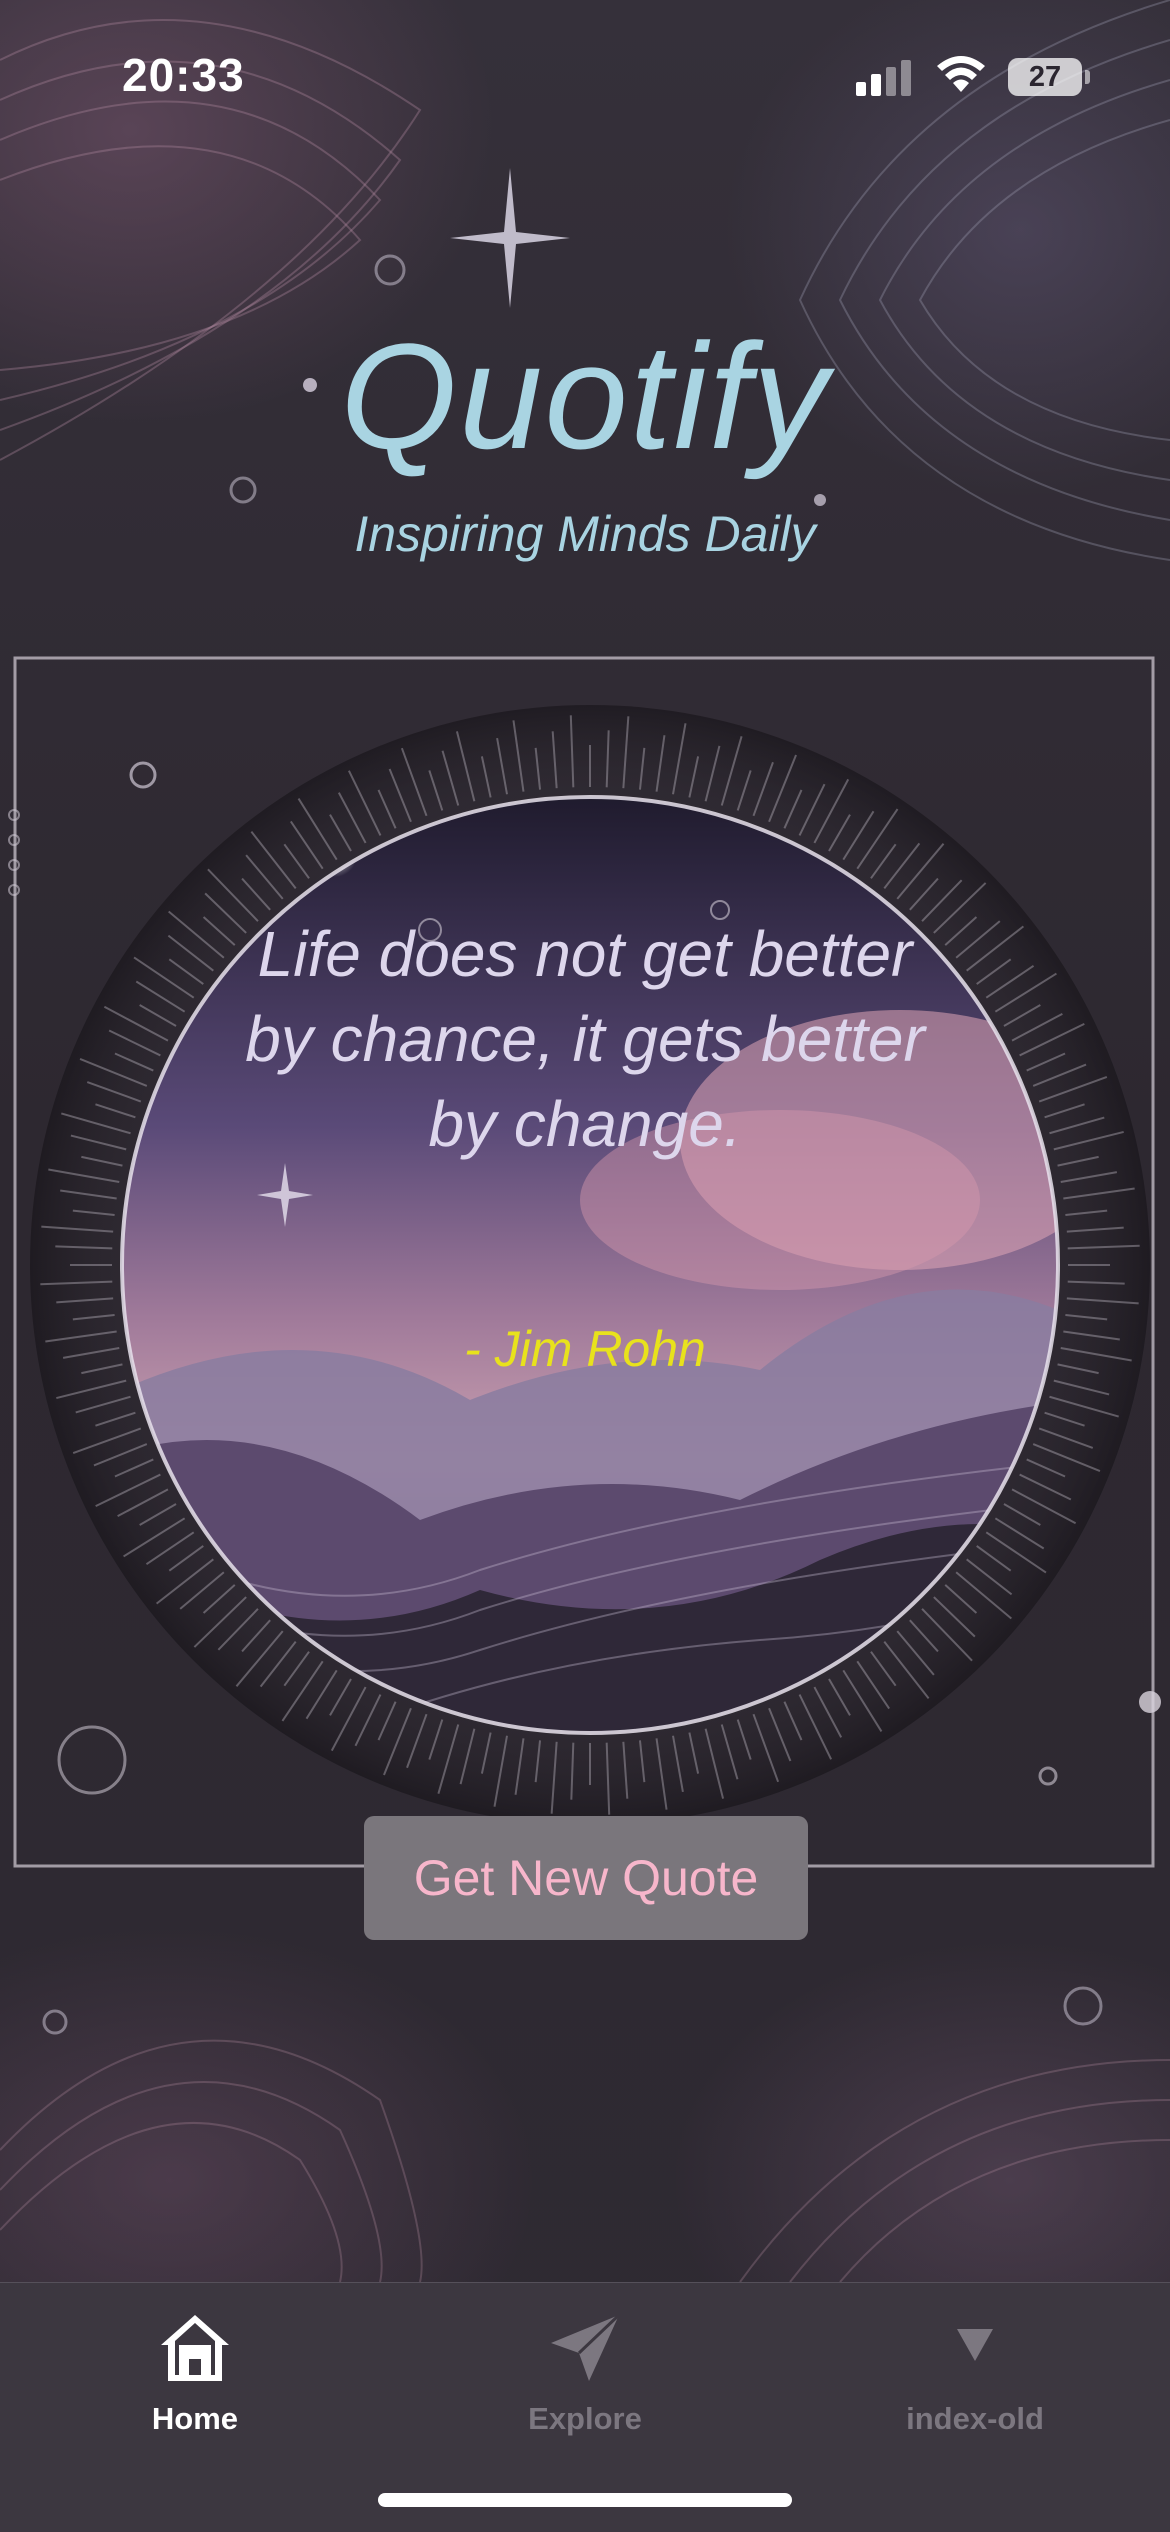 The height and width of the screenshot is (2532, 1170). Describe the element at coordinates (585, 1349) in the screenshot. I see `quote-author: - Jim Rohn` at that location.